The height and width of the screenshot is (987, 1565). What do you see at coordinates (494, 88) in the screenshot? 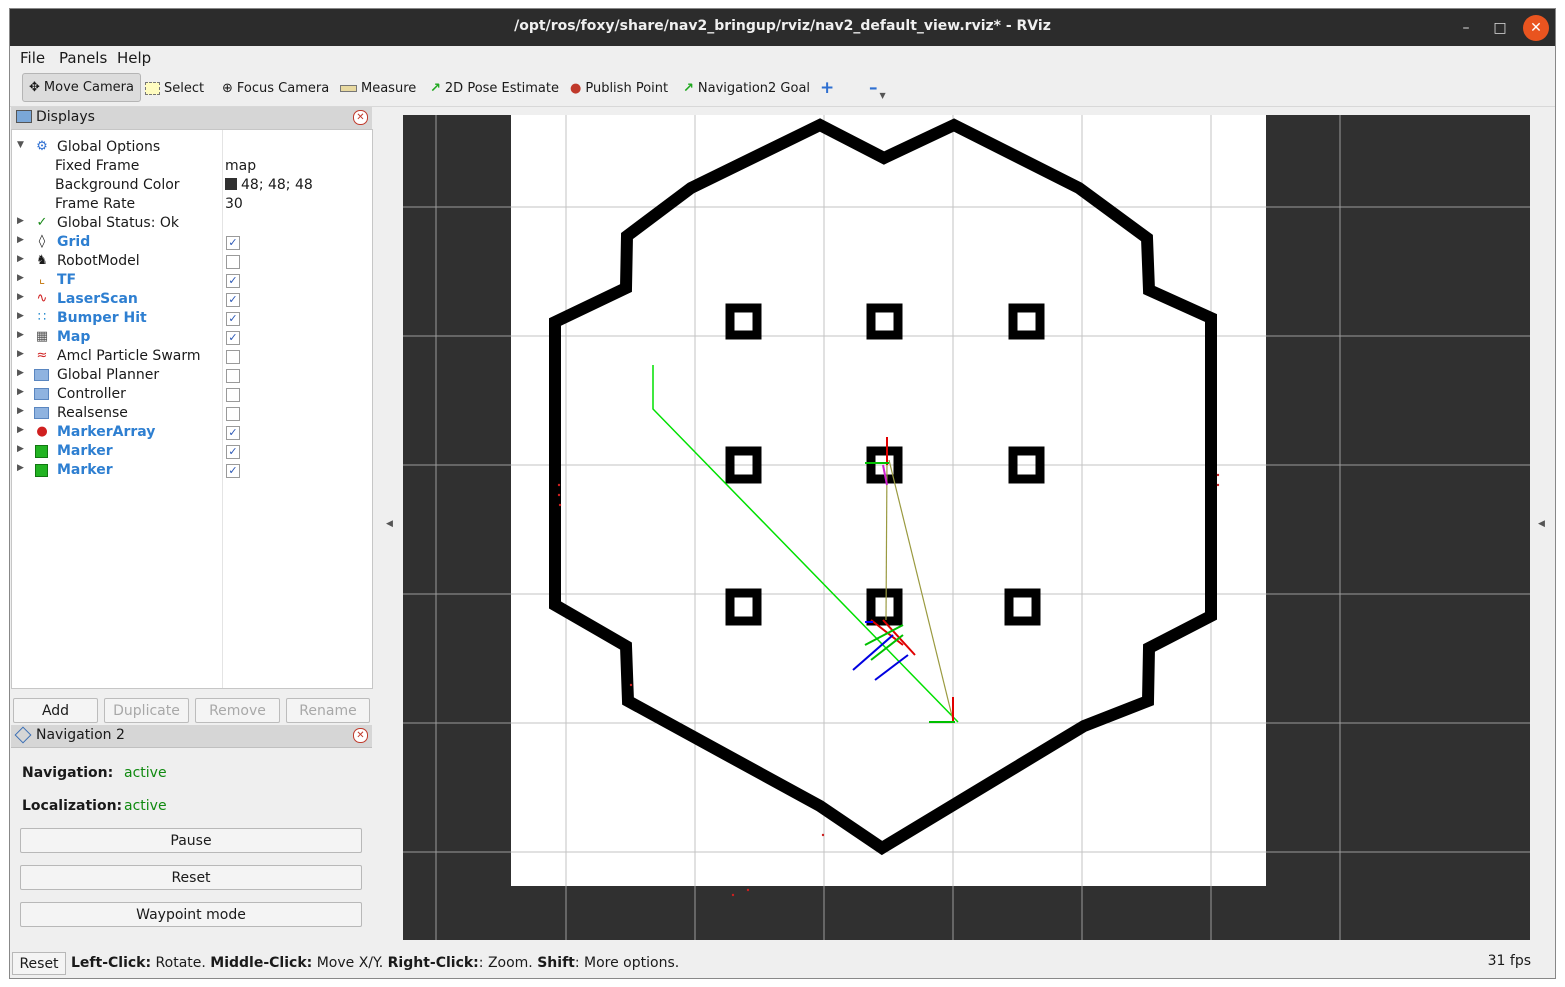
I see `pose-estimate-tool: ↗ 2D Pose Estimate` at bounding box center [494, 88].